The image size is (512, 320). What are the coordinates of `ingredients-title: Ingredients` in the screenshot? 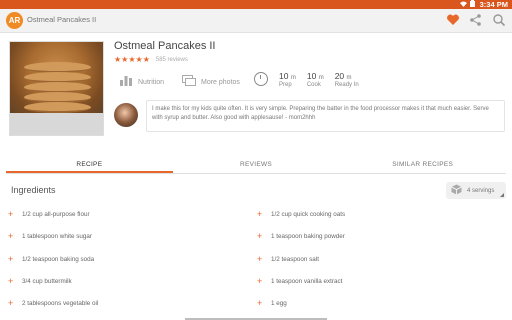 It's located at (33, 190).